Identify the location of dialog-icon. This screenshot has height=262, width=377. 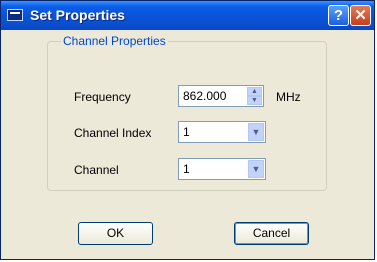
(15, 15).